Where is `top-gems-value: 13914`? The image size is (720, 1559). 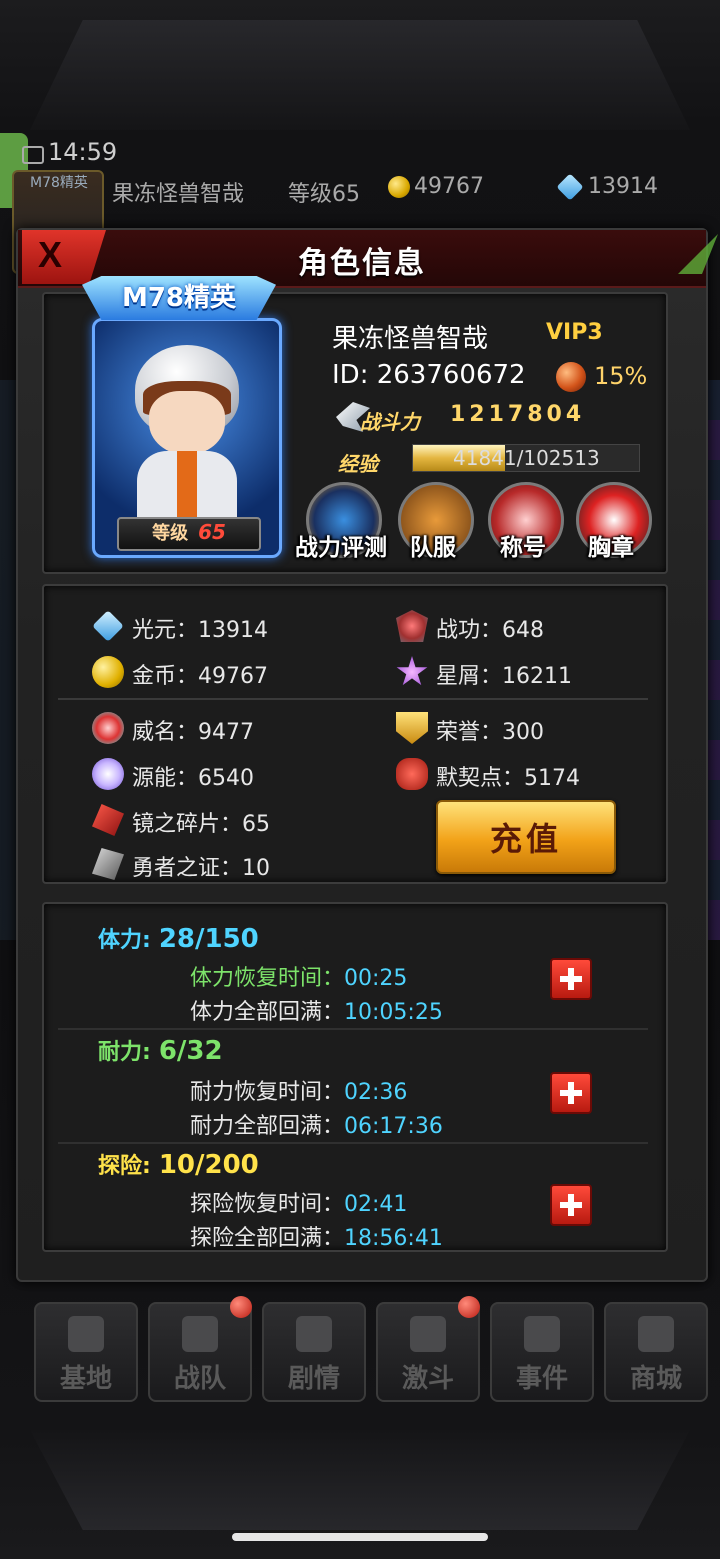
top-gems-value: 13914 is located at coordinates (623, 186).